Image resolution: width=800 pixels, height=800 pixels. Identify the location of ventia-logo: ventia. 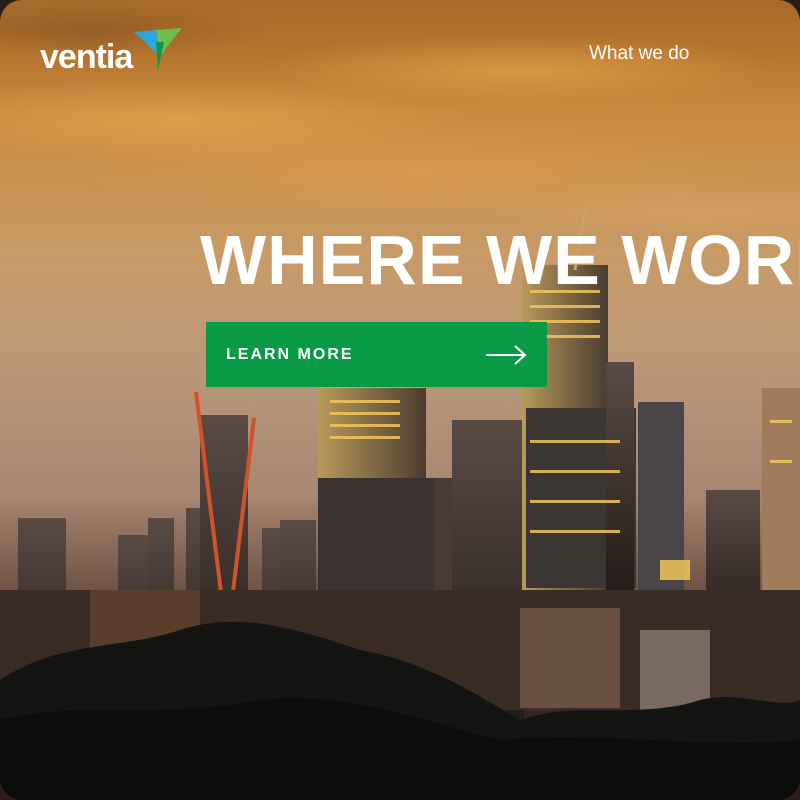
(111, 52).